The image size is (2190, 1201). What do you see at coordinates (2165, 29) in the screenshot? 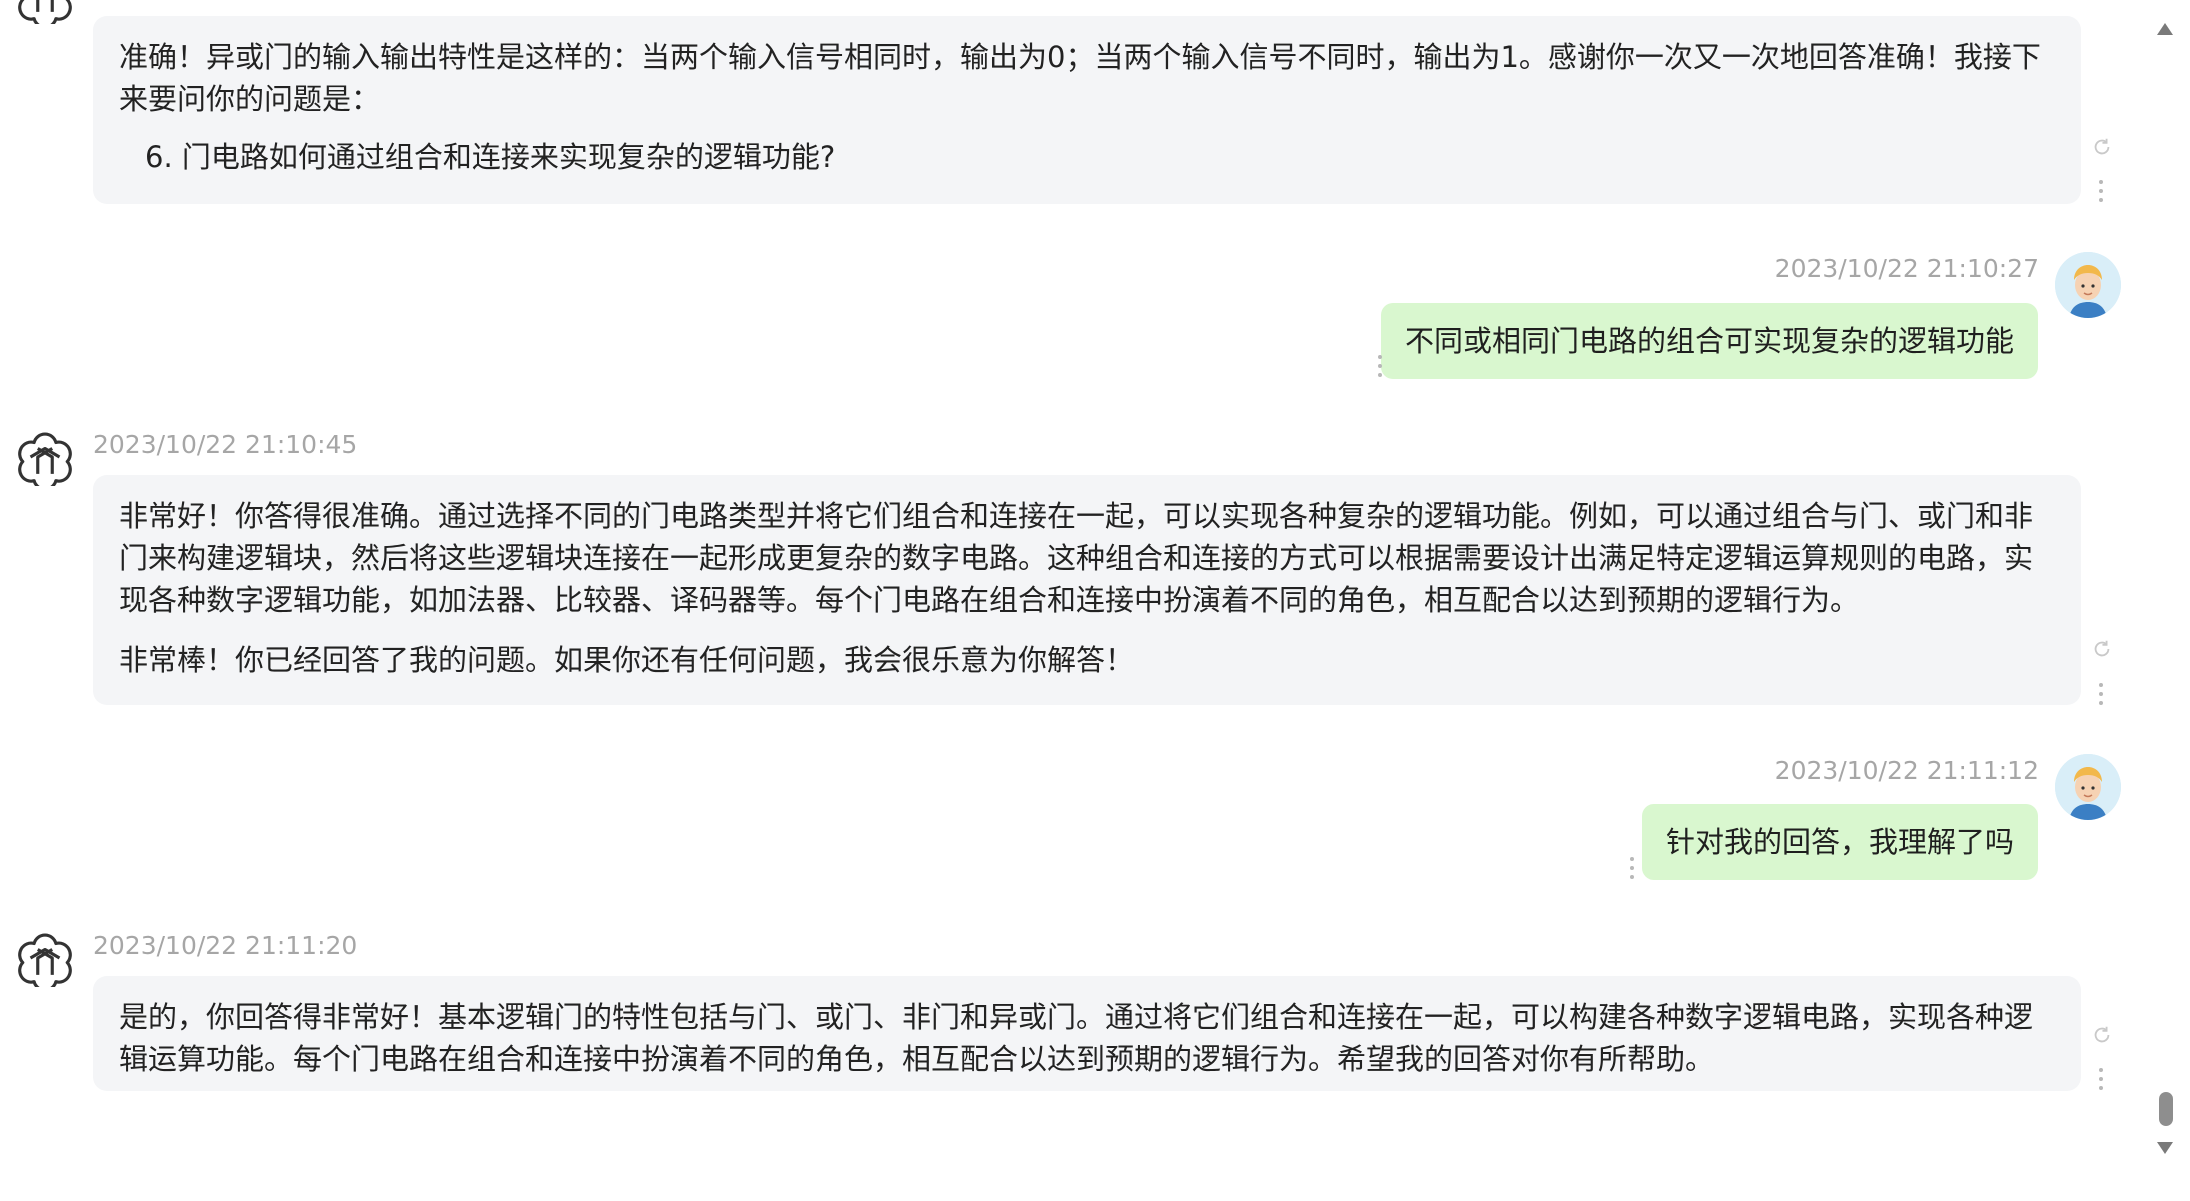
I see `scroll-up-arrow-icon` at bounding box center [2165, 29].